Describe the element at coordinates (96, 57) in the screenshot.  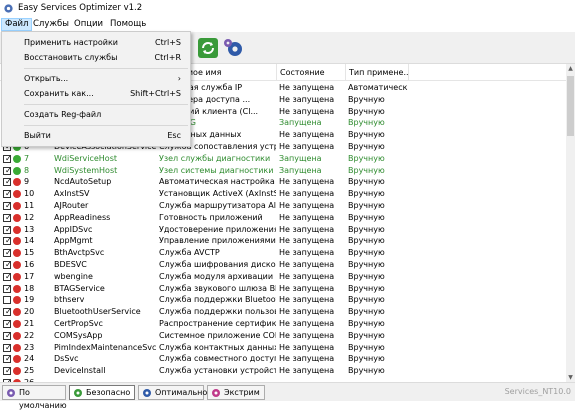
I see `restore-services-menu-item: Восстановить службы Ctrl+R` at that location.